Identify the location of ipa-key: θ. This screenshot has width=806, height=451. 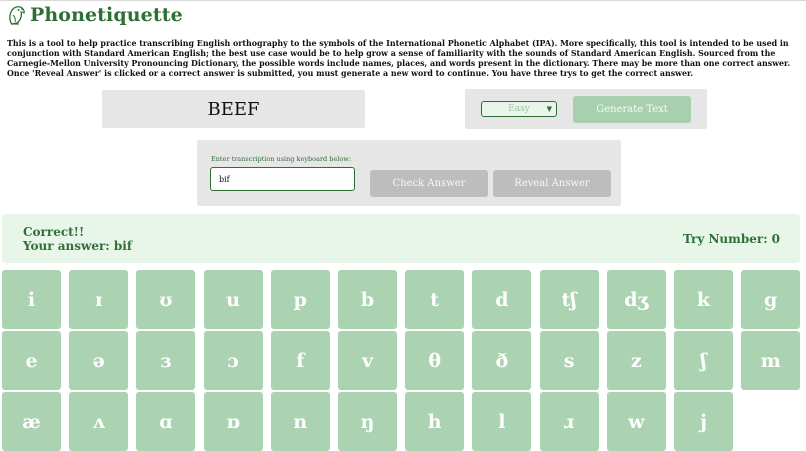
(435, 360).